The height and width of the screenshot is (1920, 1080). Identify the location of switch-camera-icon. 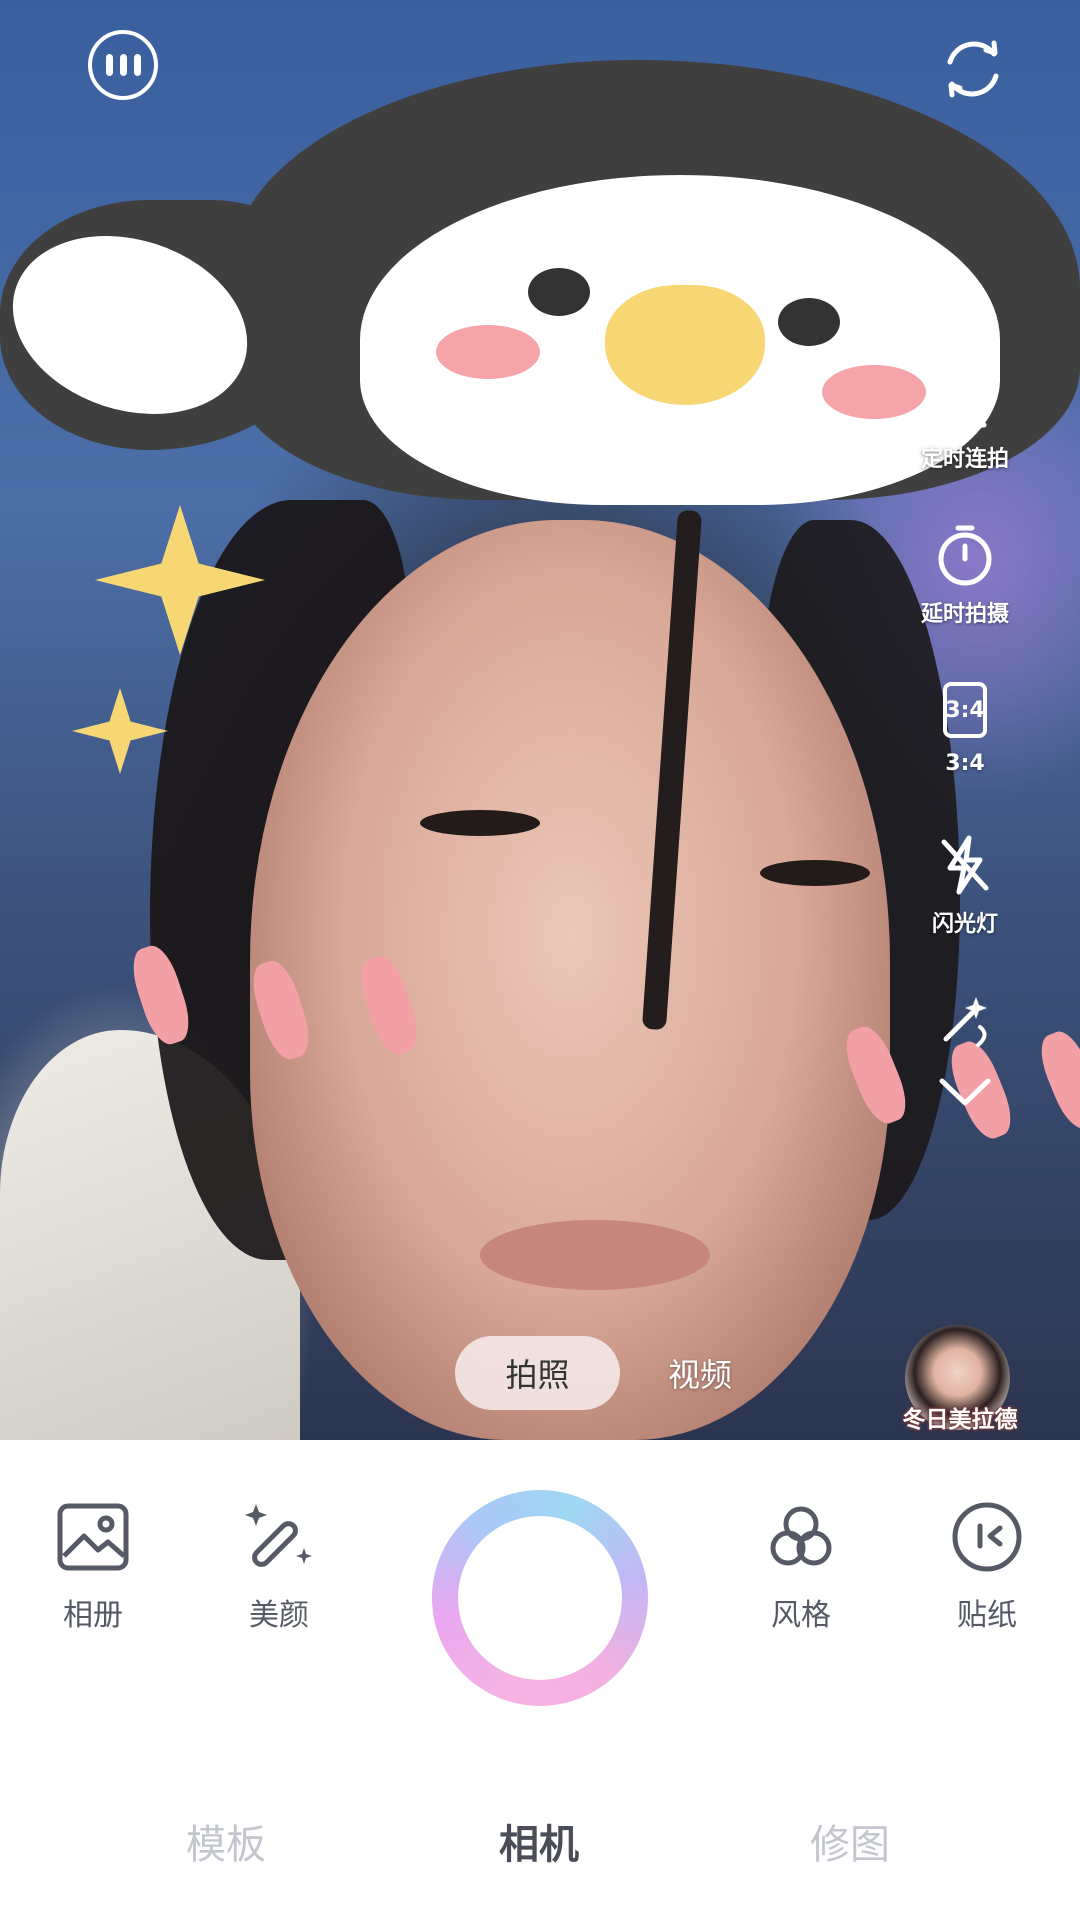
(973, 69).